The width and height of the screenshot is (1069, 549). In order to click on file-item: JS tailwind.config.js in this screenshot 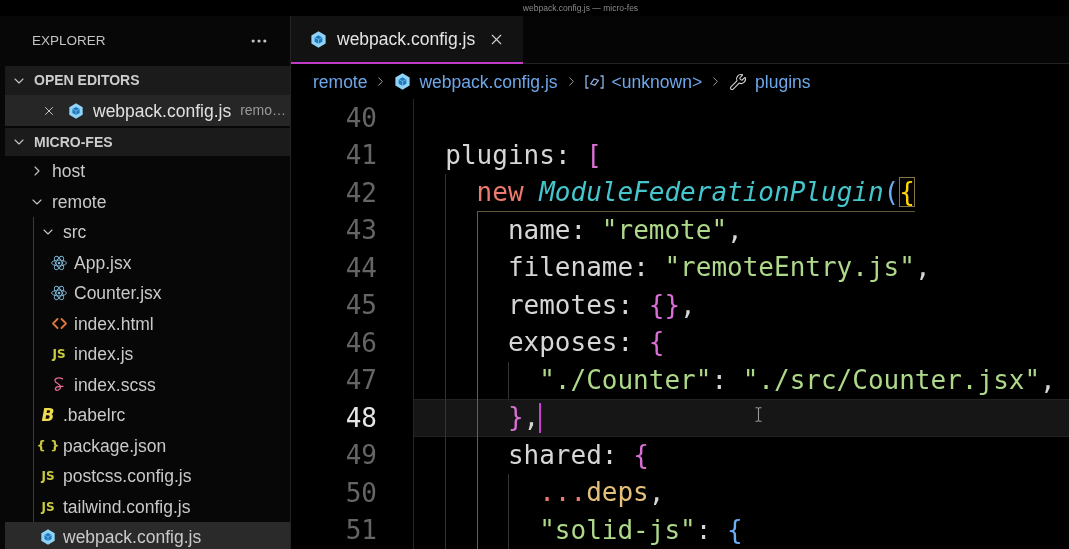, I will do `click(147, 506)`.